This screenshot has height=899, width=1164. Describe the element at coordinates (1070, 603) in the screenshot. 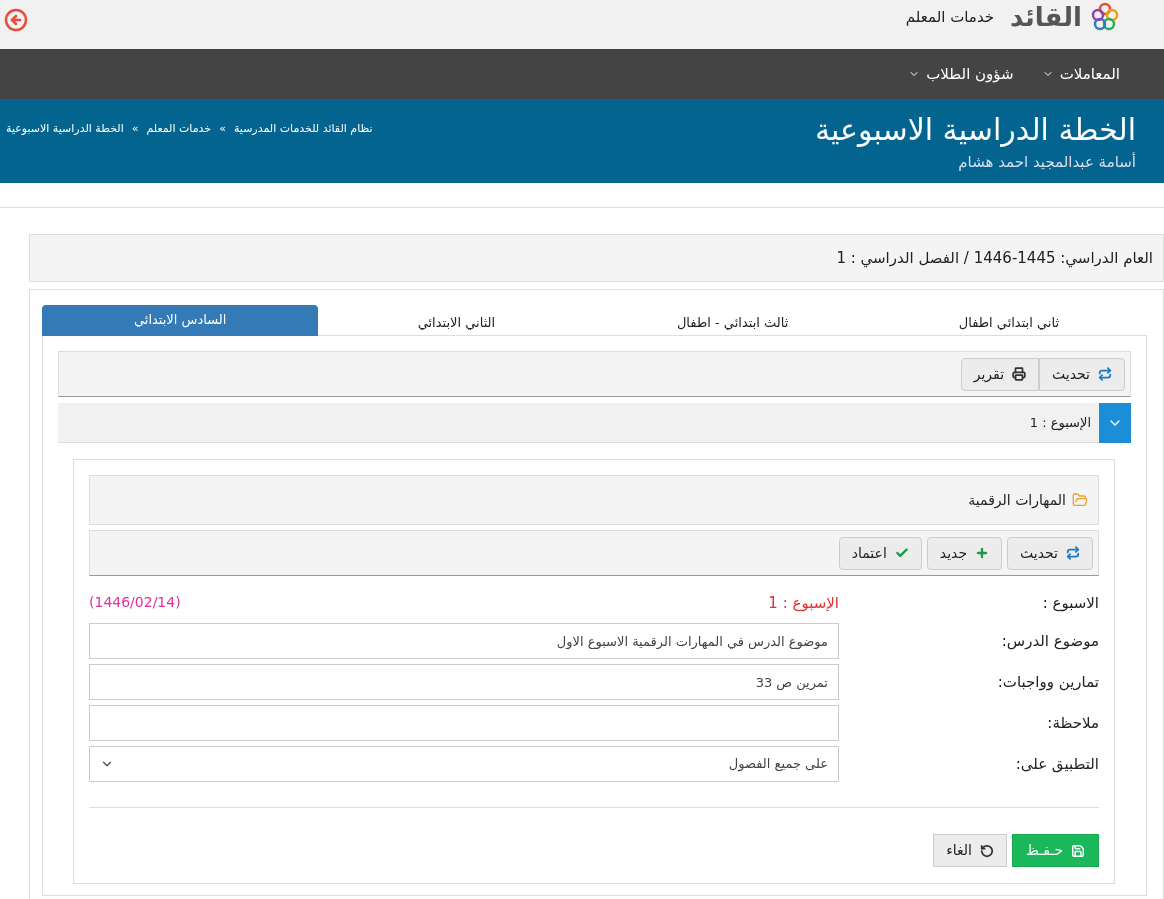

I see `field-label: الاسبوع :` at that location.